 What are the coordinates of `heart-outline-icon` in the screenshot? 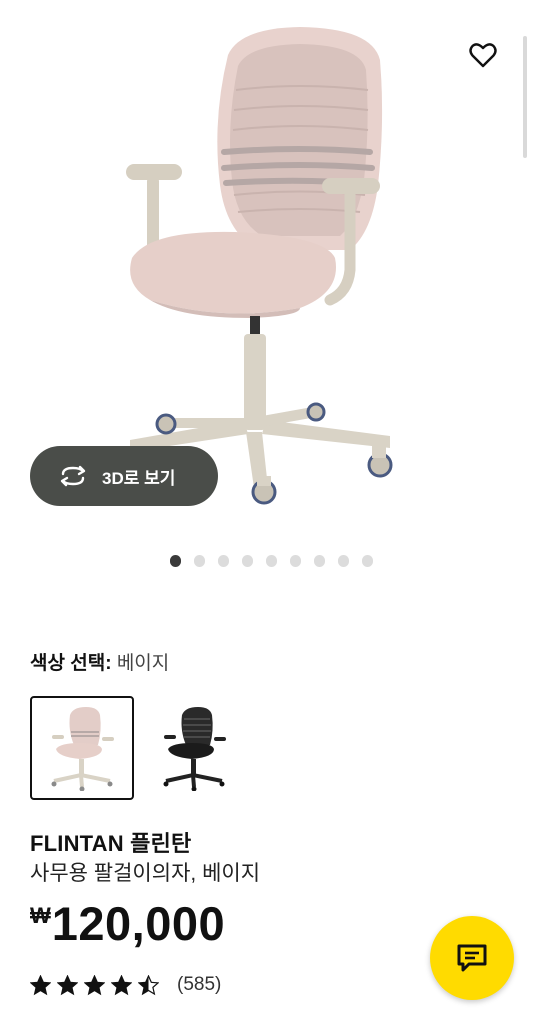 It's located at (483, 55).